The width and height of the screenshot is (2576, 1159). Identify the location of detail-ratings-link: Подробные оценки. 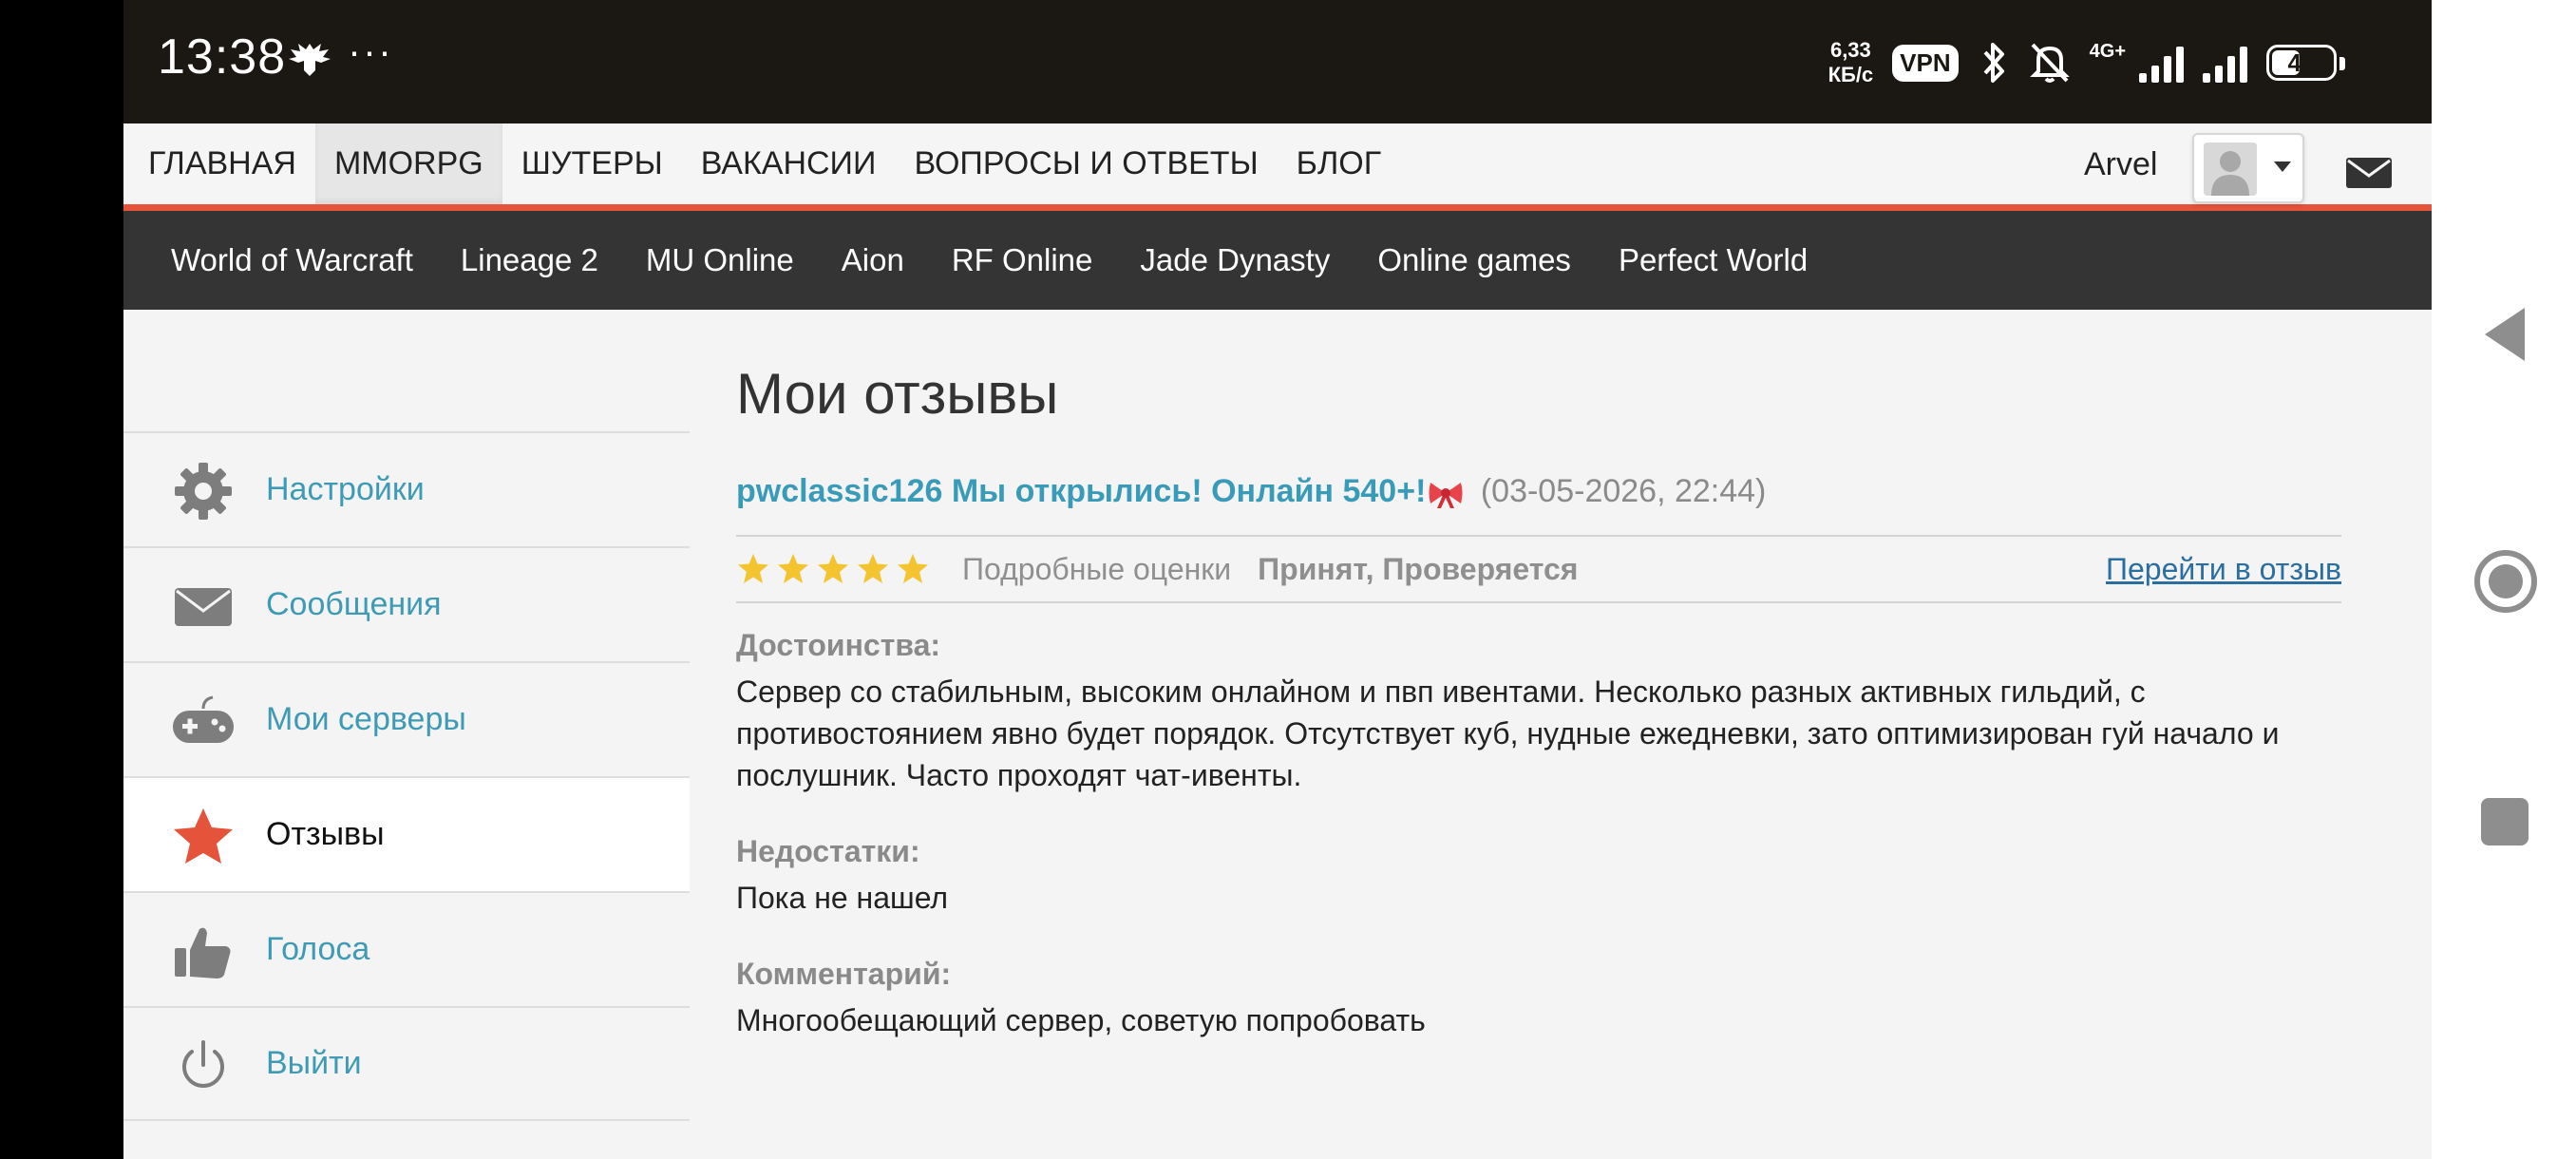
(1096, 569).